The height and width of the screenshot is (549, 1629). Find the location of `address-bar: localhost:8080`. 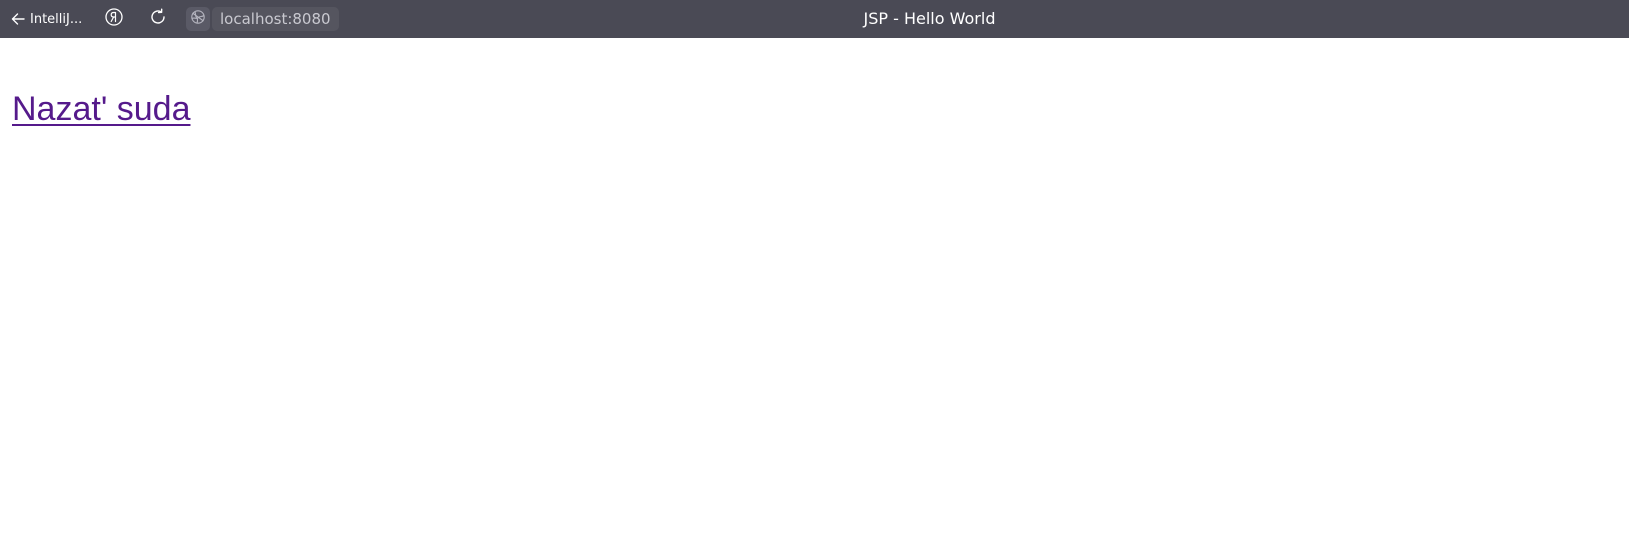

address-bar: localhost:8080 is located at coordinates (275, 19).